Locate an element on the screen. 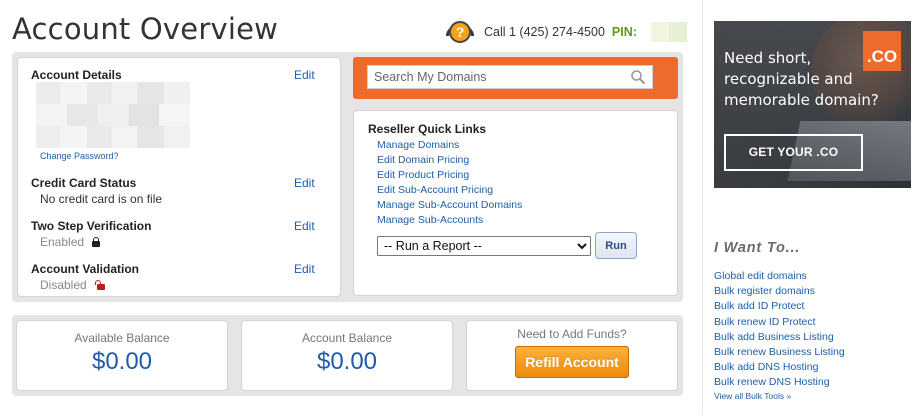  edit-account-details-link: Edit is located at coordinates (304, 75).